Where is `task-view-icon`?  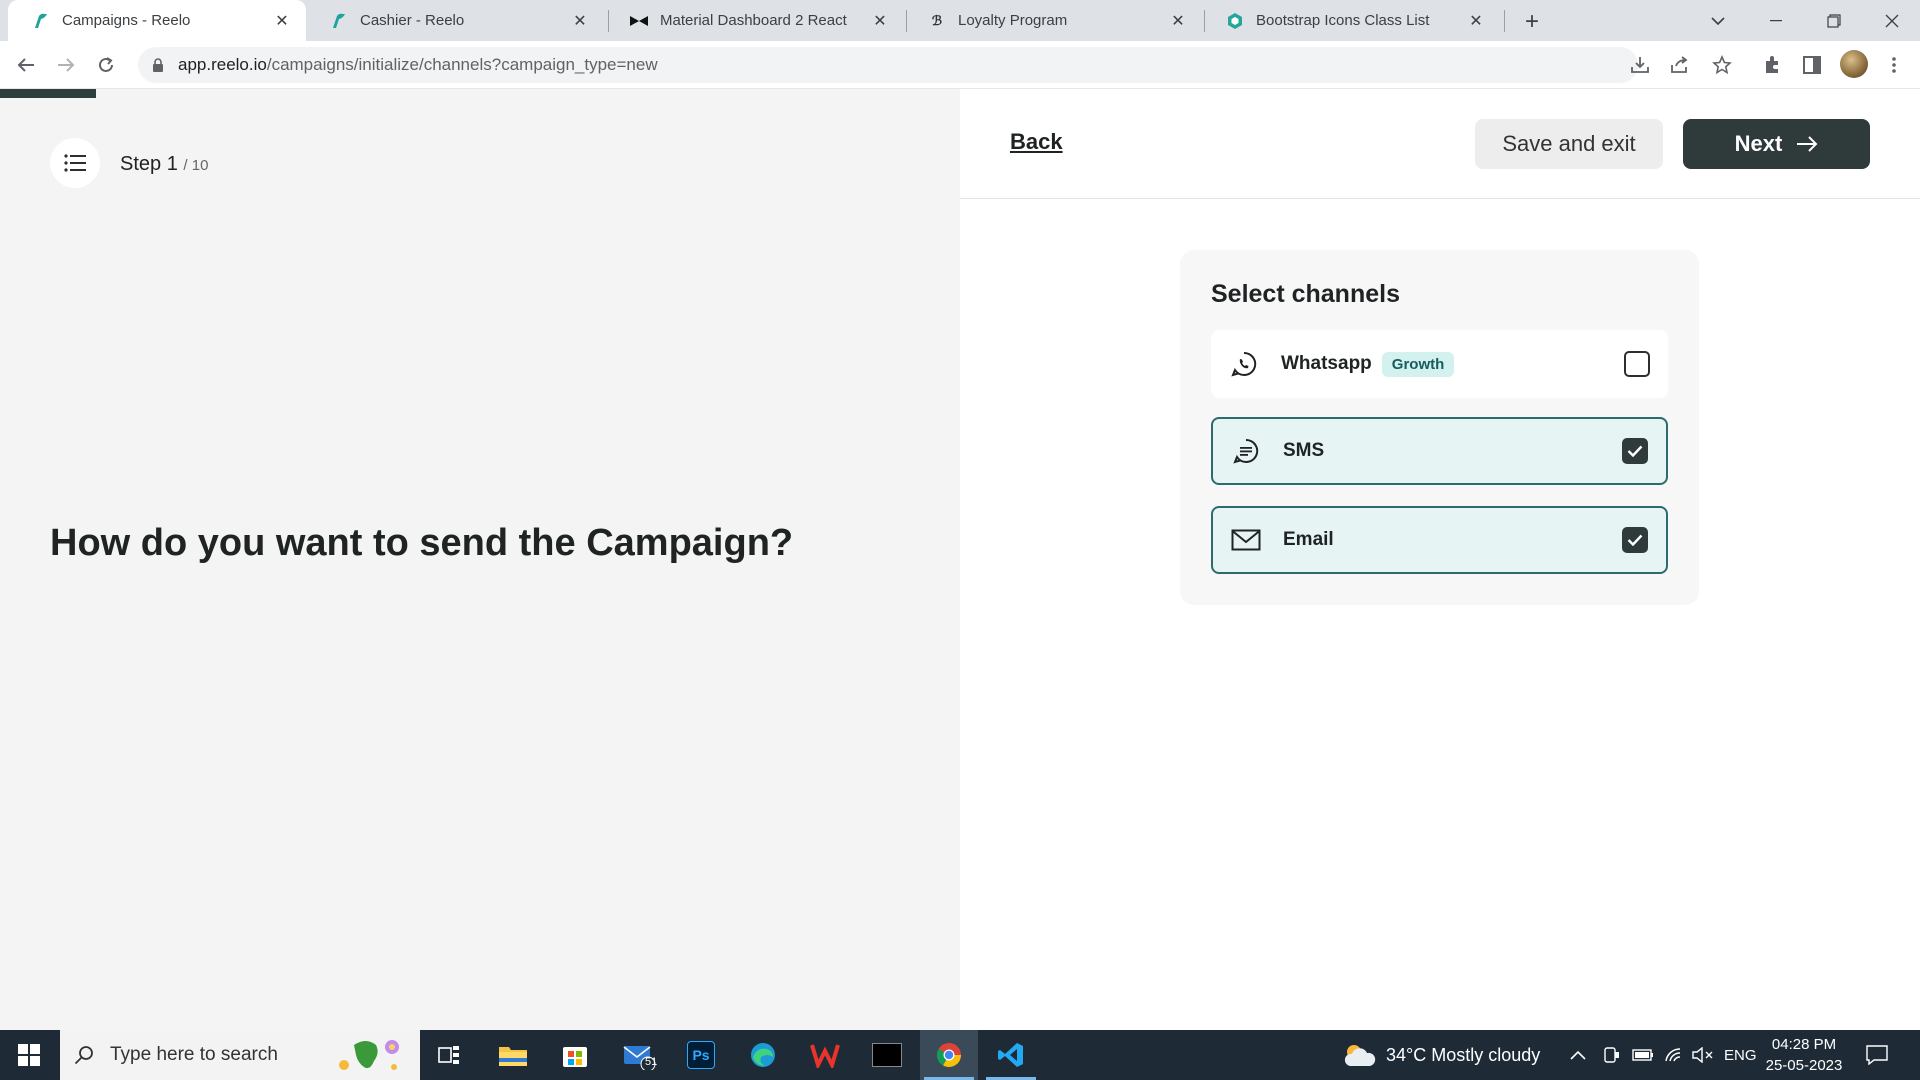 task-view-icon is located at coordinates (449, 1055).